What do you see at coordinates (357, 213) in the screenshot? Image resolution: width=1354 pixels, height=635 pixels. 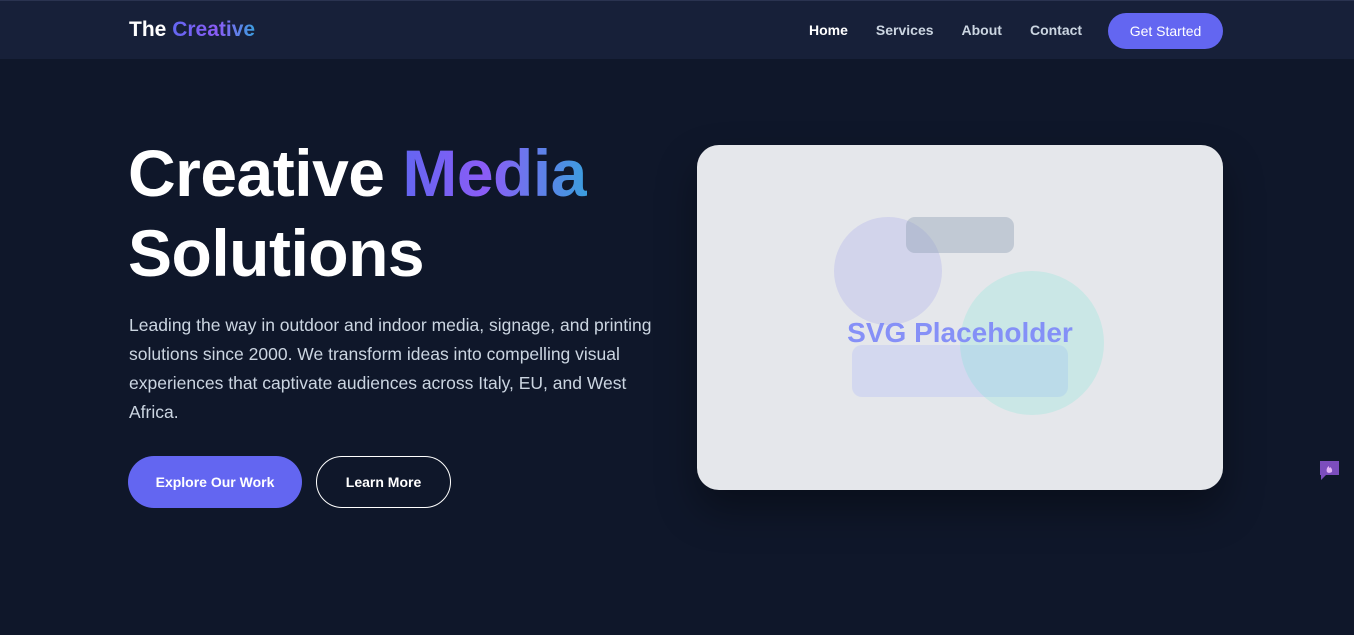 I see `hero-title: Creative Media Solutions` at bounding box center [357, 213].